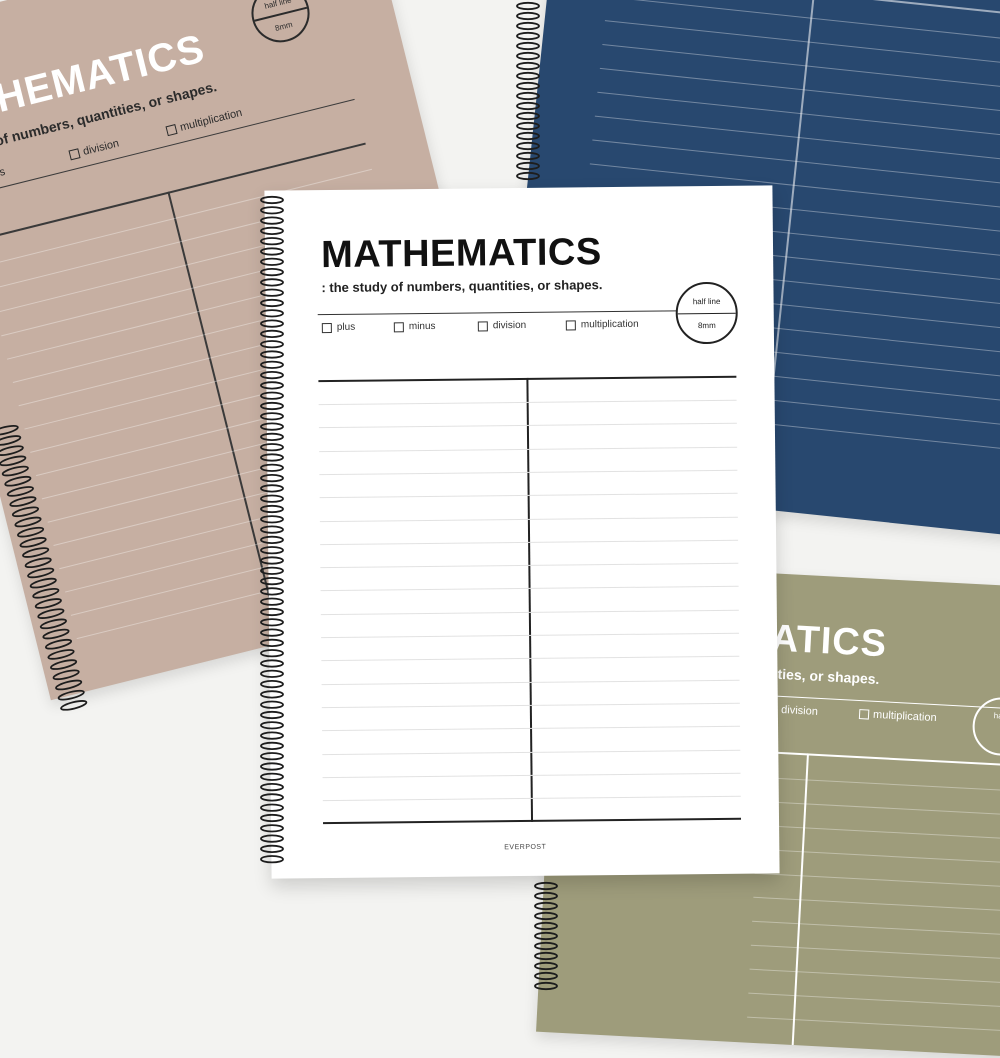  Describe the element at coordinates (707, 313) in the screenshot. I see `line-spec-badge: half line 8mm` at that location.